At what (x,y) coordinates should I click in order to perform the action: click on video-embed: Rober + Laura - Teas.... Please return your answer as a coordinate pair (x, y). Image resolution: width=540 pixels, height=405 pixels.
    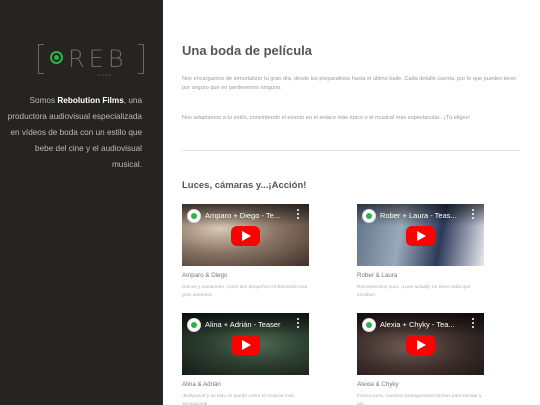
    Looking at the image, I should click on (420, 235).